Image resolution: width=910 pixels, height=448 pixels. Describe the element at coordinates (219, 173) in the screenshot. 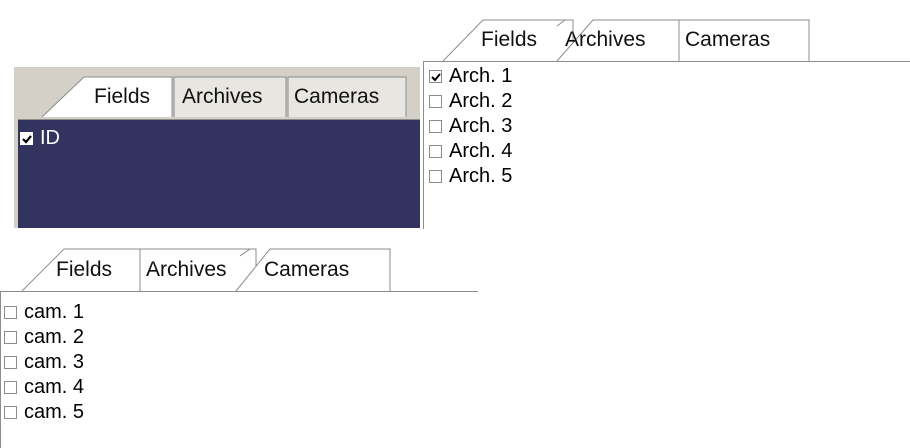

I see `fields-list: ID` at that location.